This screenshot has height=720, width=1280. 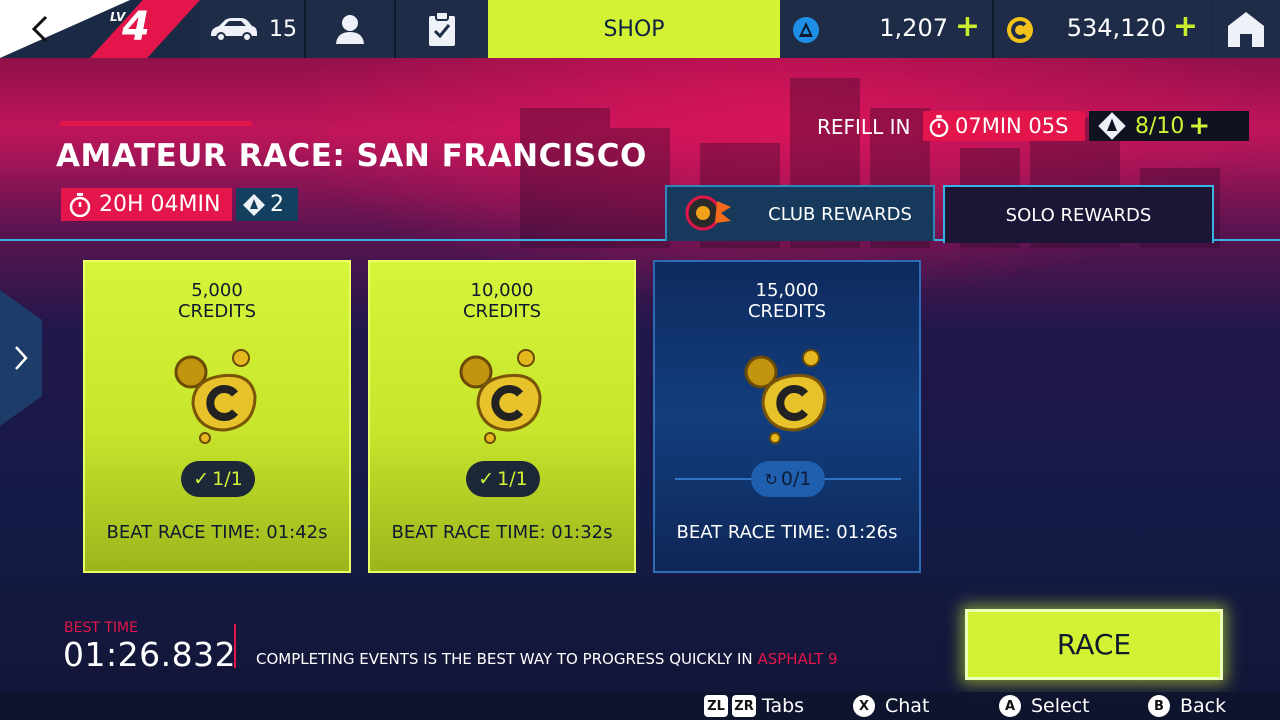 What do you see at coordinates (783, 706) in the screenshot?
I see `hint-tabs-label: Tabs` at bounding box center [783, 706].